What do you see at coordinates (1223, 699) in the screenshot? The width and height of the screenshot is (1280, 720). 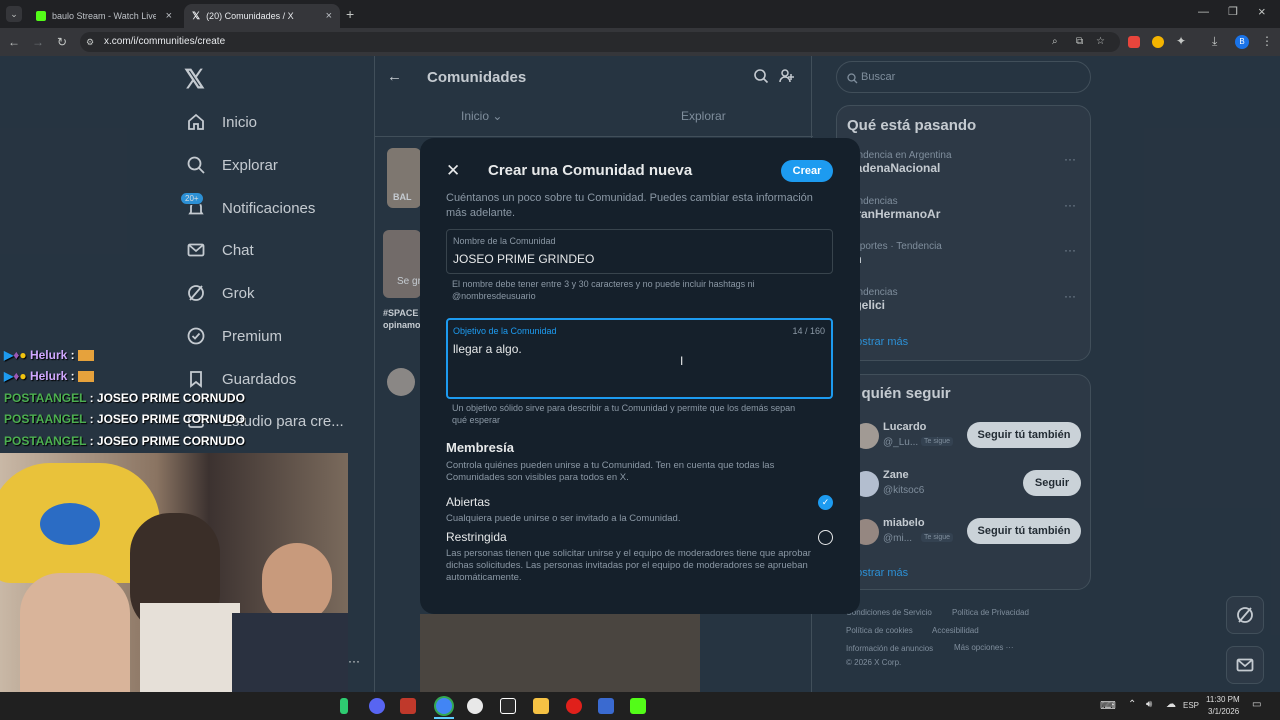 I see `clock-time: 11:30 PM` at bounding box center [1223, 699].